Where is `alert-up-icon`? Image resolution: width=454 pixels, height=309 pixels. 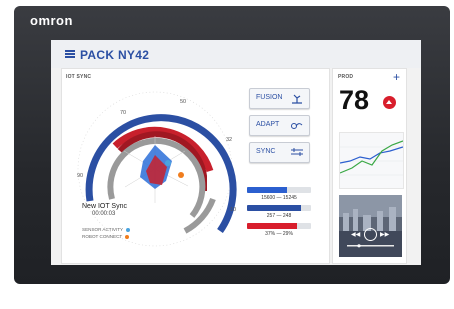
alert-up-icon is located at coordinates (389, 102).